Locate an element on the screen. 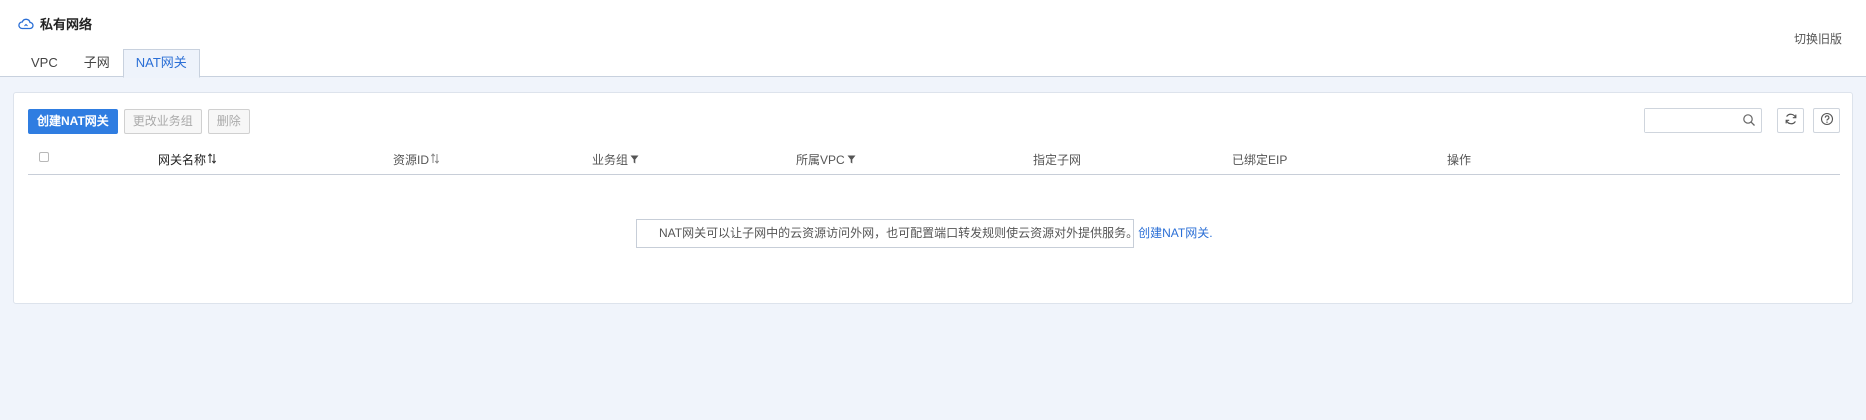 The width and height of the screenshot is (1866, 420). tab-vpc: VPC is located at coordinates (44, 63).